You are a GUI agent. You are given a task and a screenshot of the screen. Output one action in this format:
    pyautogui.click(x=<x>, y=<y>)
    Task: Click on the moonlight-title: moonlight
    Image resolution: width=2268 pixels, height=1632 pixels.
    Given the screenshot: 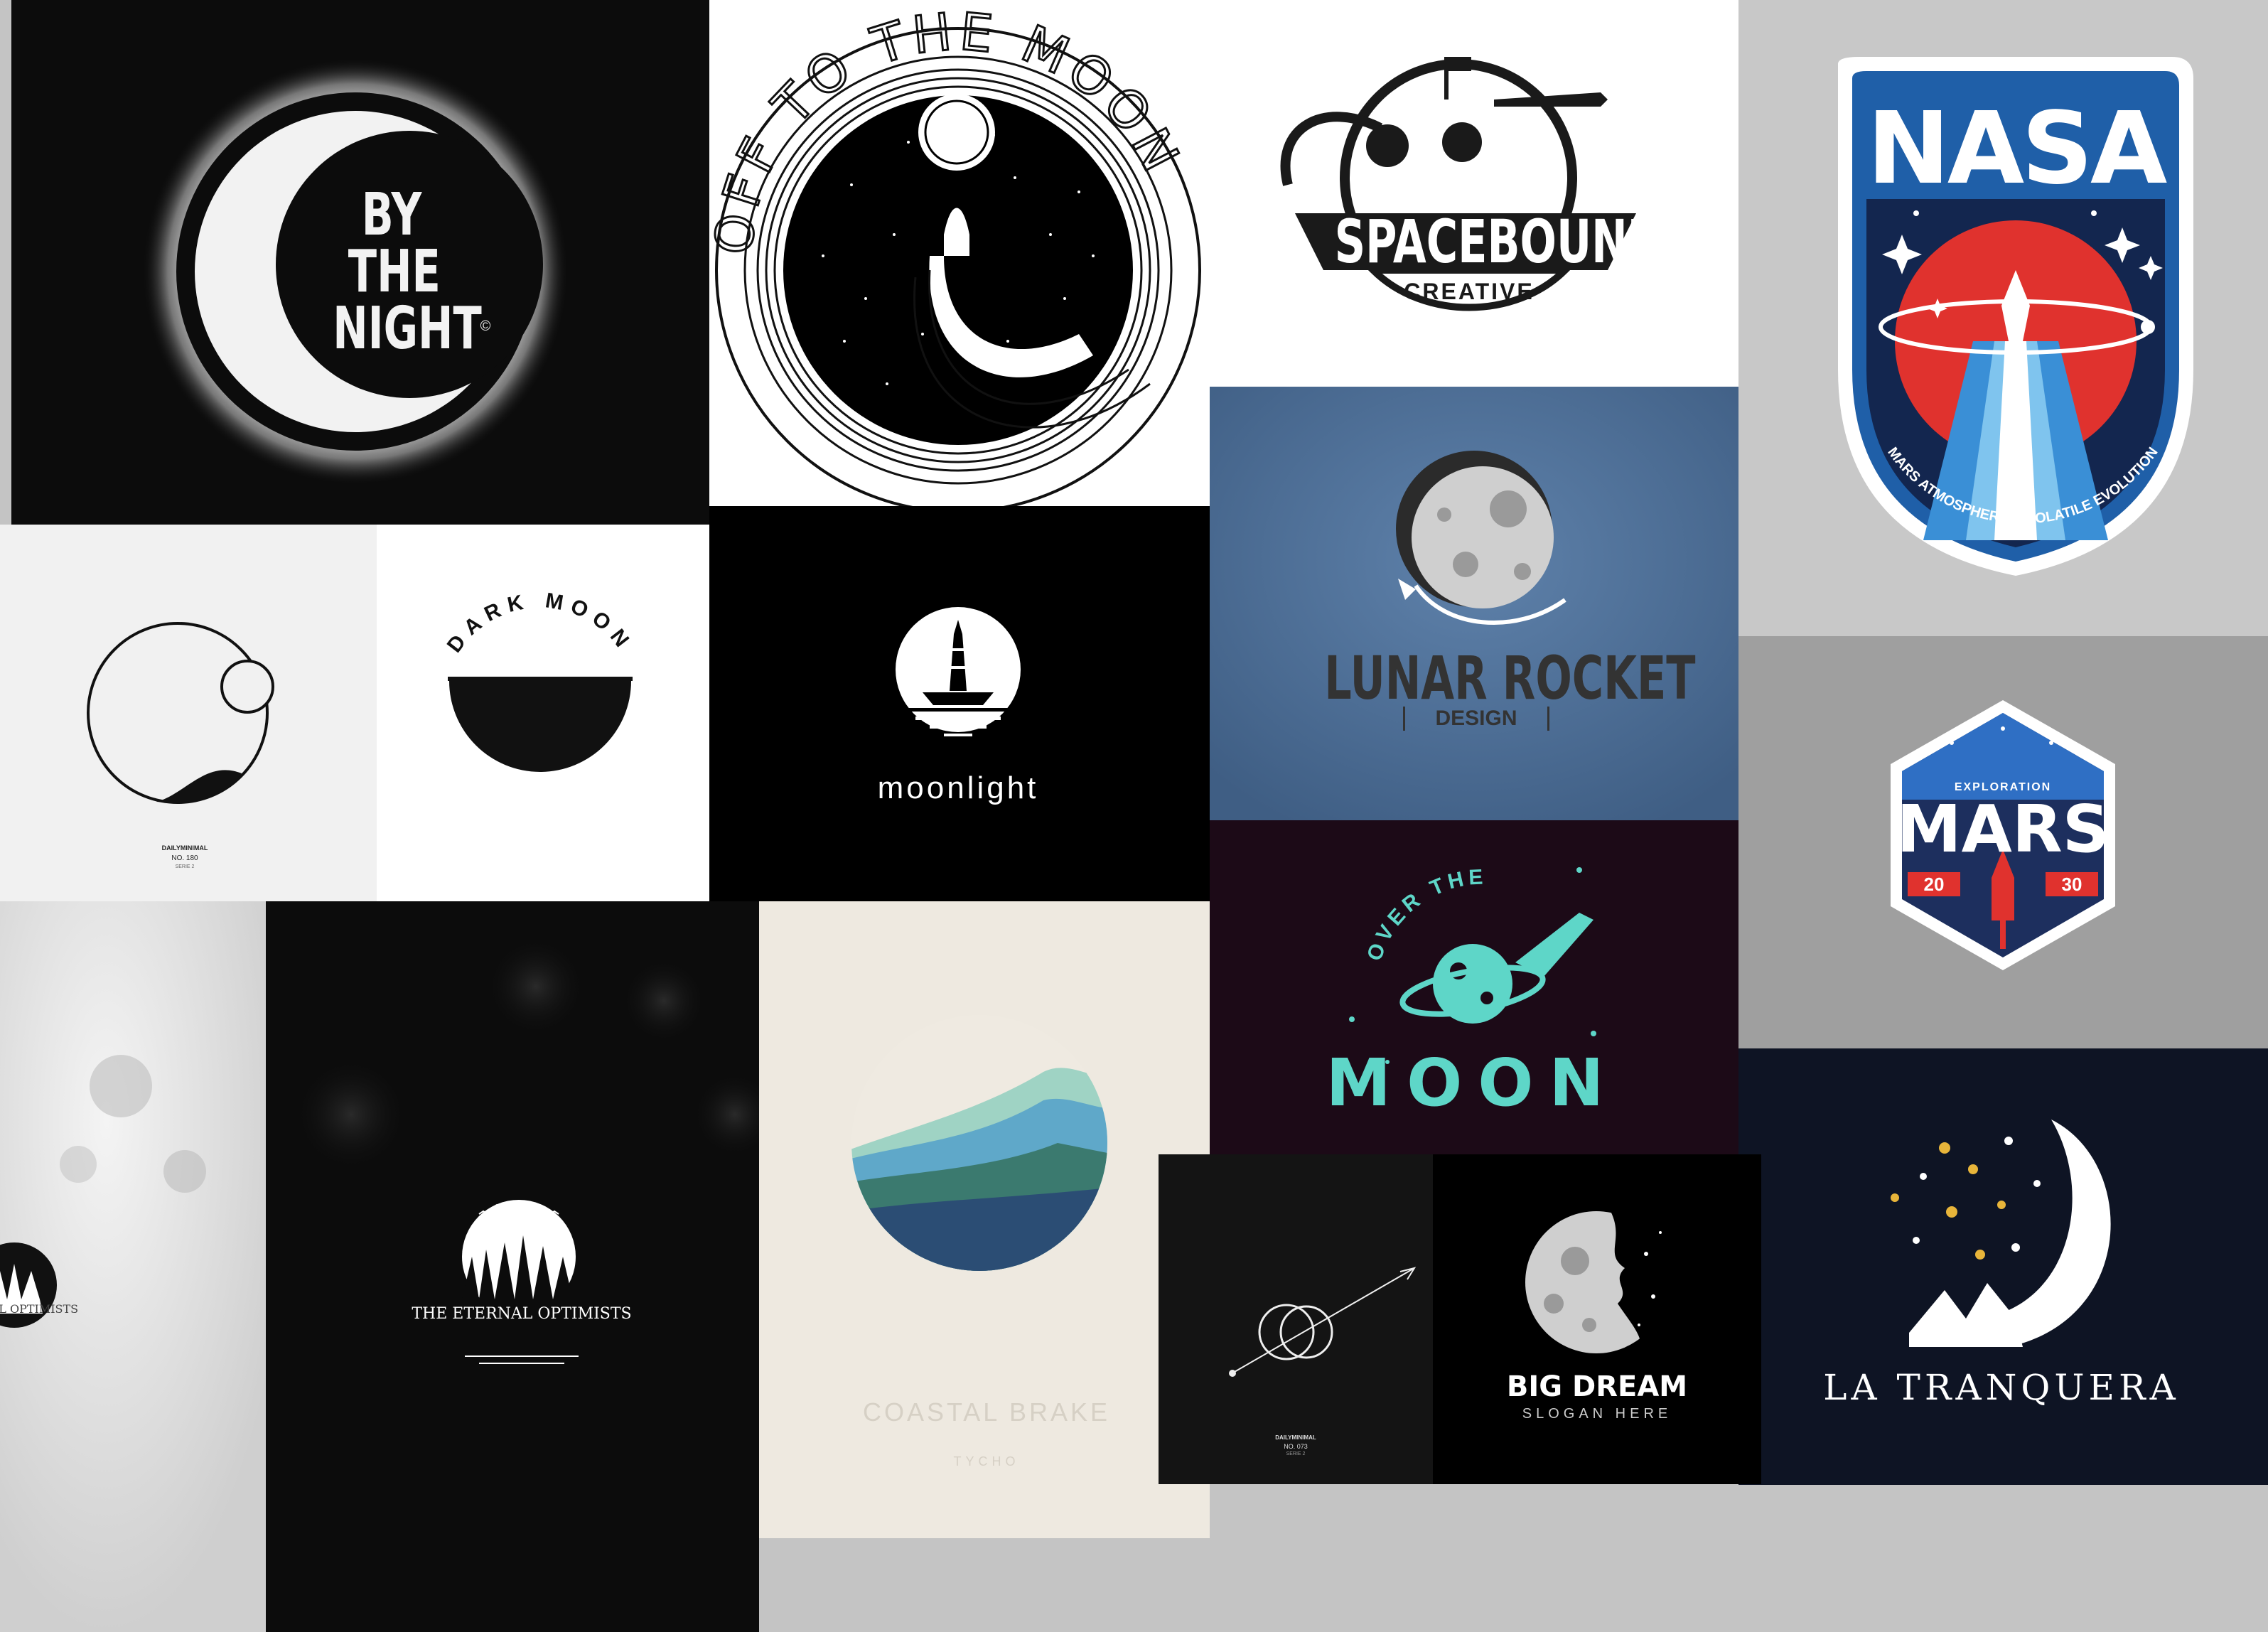 What is the action you would take?
    pyautogui.click(x=958, y=788)
    